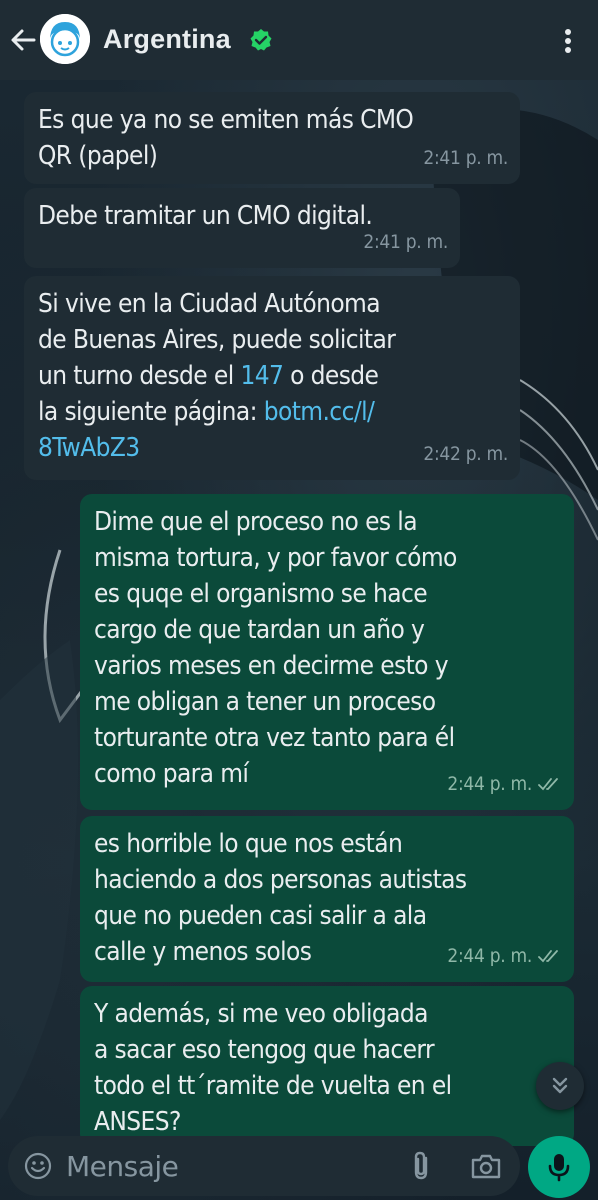 Image resolution: width=598 pixels, height=1200 pixels. Describe the element at coordinates (38, 1166) in the screenshot. I see `emoji-icon` at that location.